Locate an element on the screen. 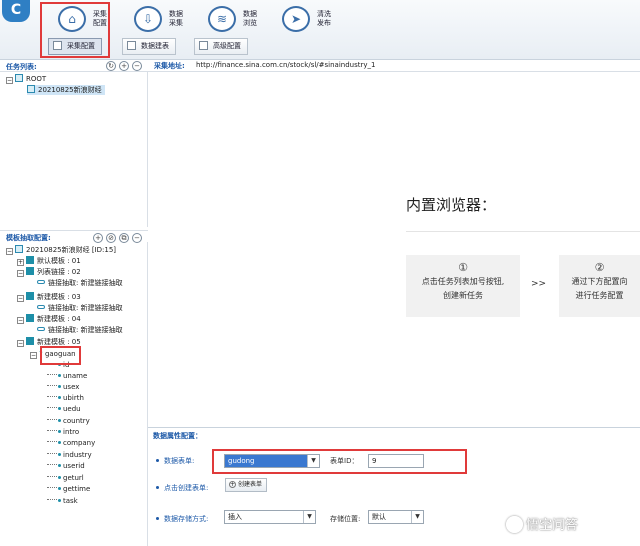 Image resolution: width=640 pixels, height=546 pixels. tree-template-01: + 默认模板 : 01 is located at coordinates (49, 261).